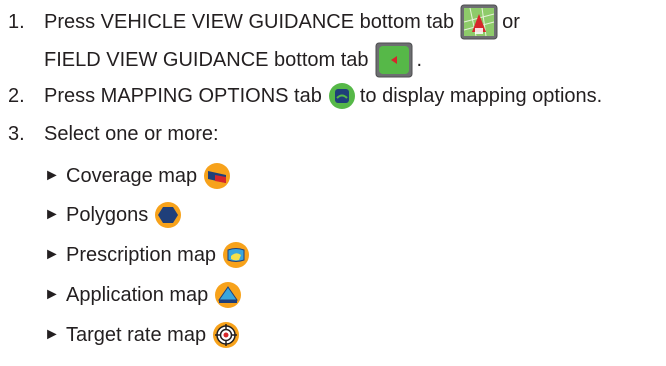  Describe the element at coordinates (511, 22) in the screenshot. I see `step-text-suffix: or` at that location.